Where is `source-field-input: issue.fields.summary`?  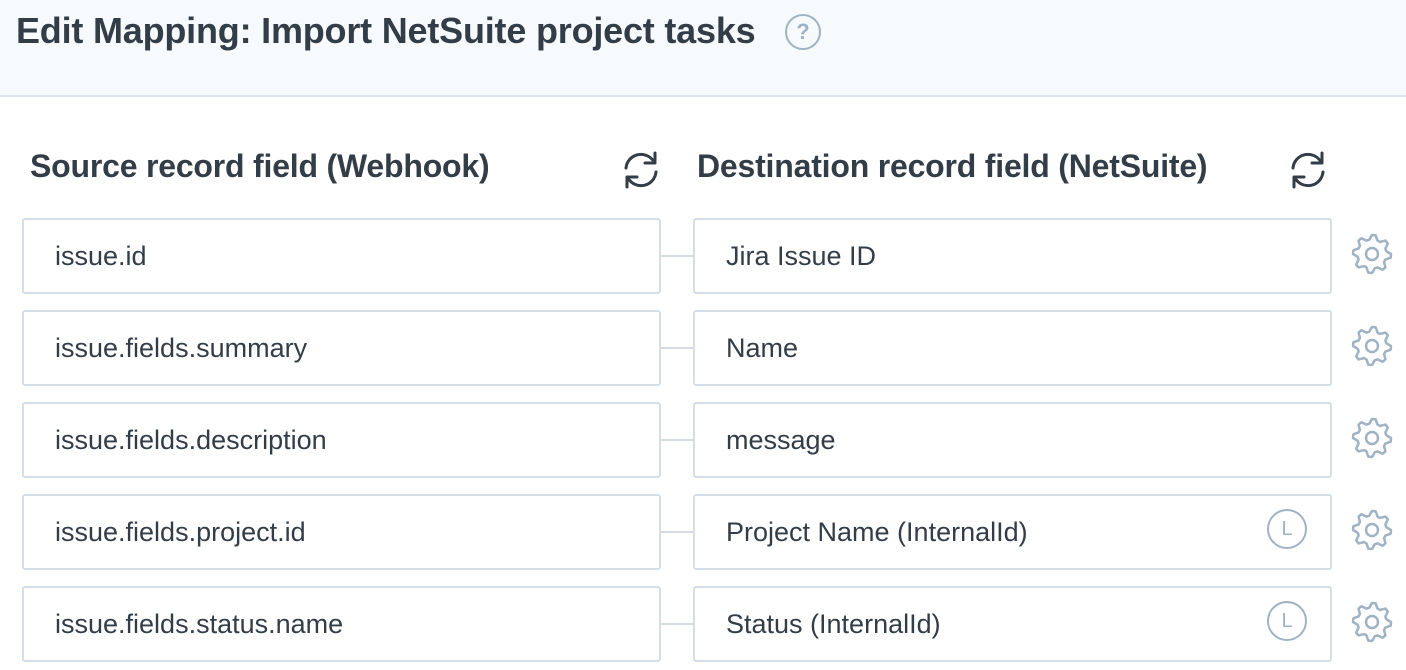 source-field-input: issue.fields.summary is located at coordinates (341, 348).